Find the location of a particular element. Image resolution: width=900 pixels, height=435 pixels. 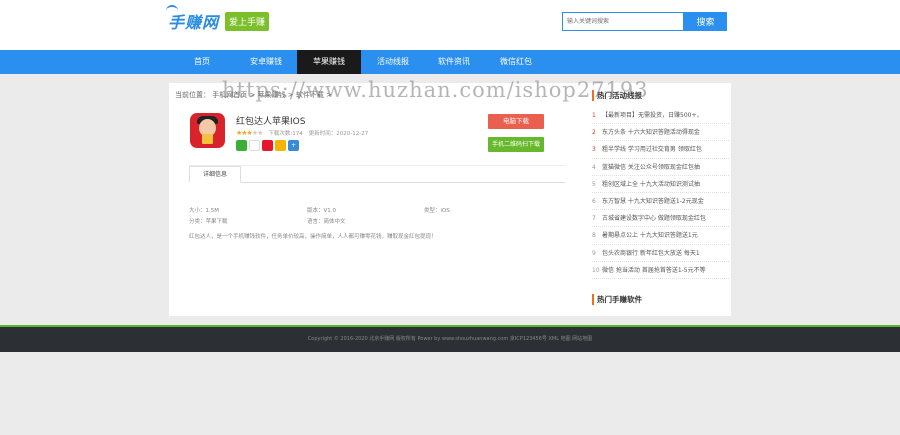

list-item: 3 粗半学线 学习用过社交育男 领取红包 is located at coordinates (660, 150).